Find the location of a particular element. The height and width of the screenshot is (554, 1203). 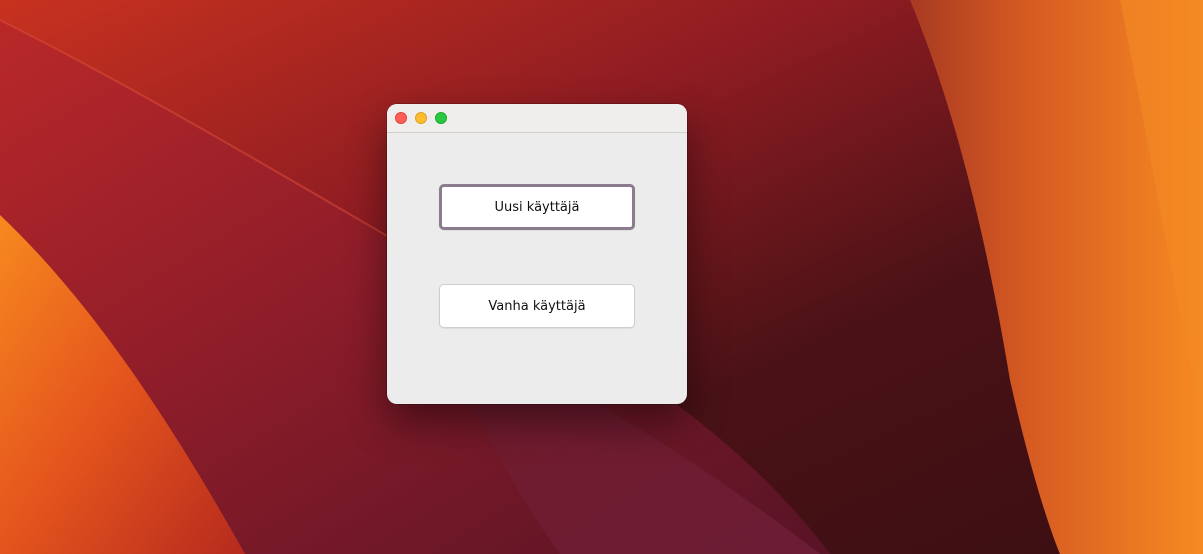

new-user-button: Uusi käyttäjä is located at coordinates (537, 207).